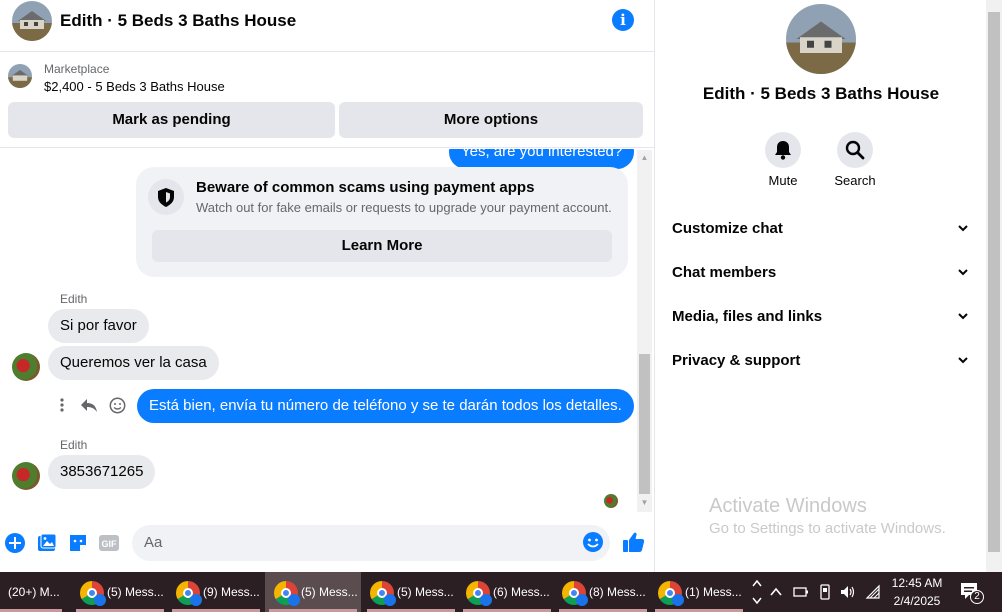 The image size is (1002, 612). What do you see at coordinates (822, 273) in the screenshot?
I see `chat-members-row: Chat members` at bounding box center [822, 273].